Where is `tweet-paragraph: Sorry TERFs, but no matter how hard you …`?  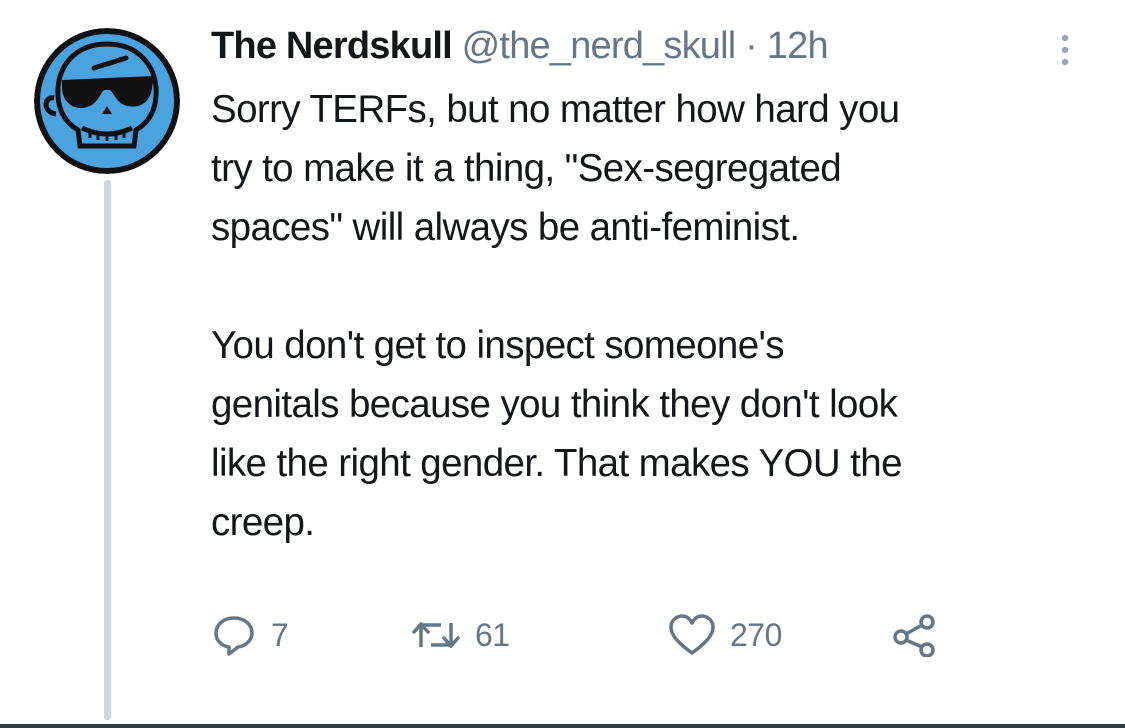
tweet-paragraph: Sorry TERFs, but no matter how hard you … is located at coordinates (555, 168).